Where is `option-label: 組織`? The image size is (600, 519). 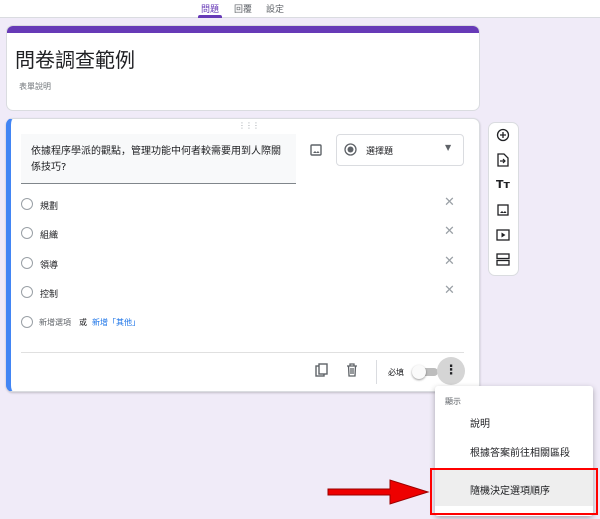 option-label: 組織 is located at coordinates (49, 234).